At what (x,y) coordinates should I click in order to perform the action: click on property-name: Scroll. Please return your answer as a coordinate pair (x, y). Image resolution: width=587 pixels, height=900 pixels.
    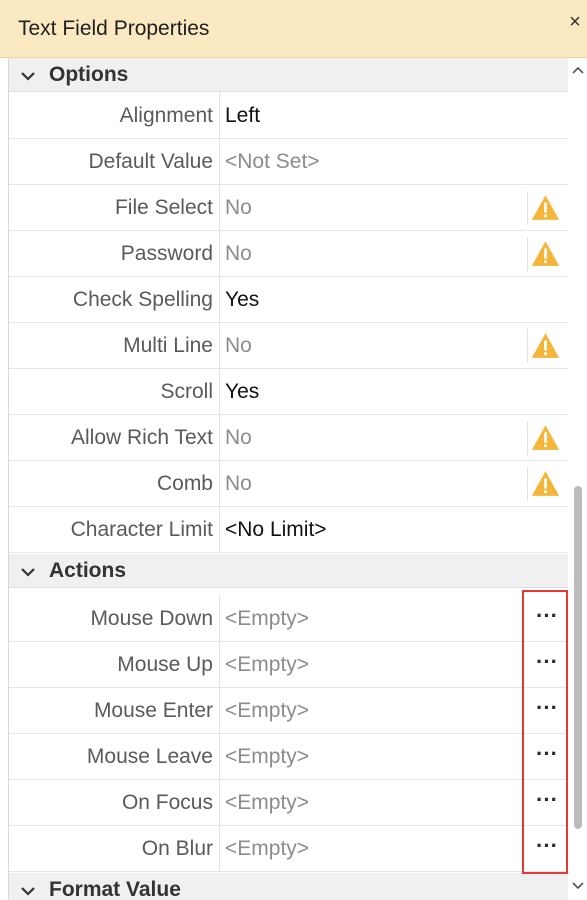
    Looking at the image, I should click on (186, 391).